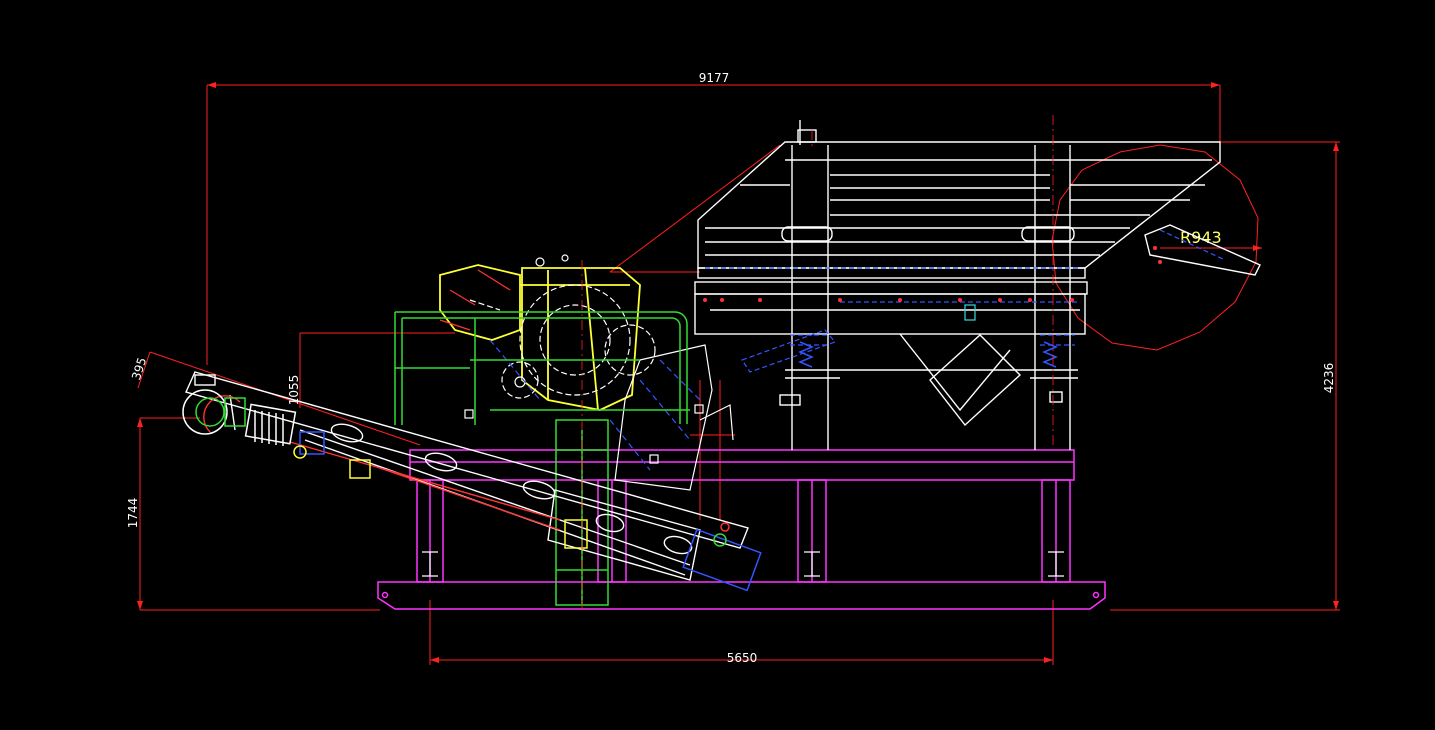 This screenshot has height=730, width=1435. Describe the element at coordinates (562, 341) in the screenshot. I see `crusher-rotor` at that location.